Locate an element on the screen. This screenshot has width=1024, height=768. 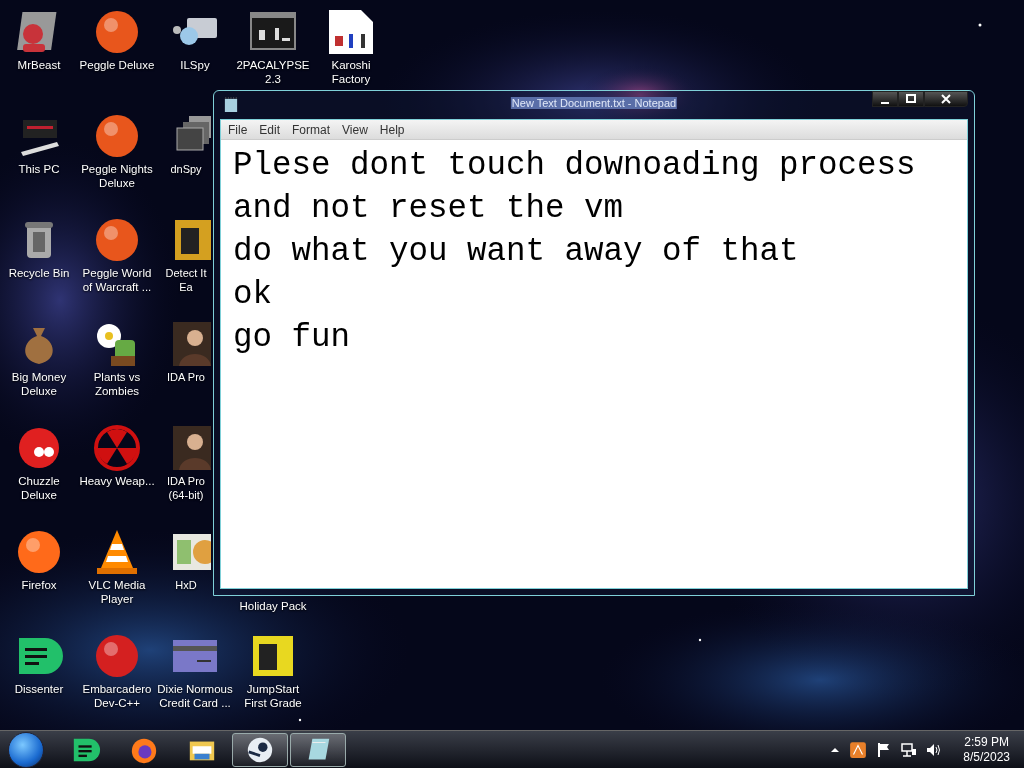
icon-label: Chuzzle Deluxe is located at coordinates (39, 488).